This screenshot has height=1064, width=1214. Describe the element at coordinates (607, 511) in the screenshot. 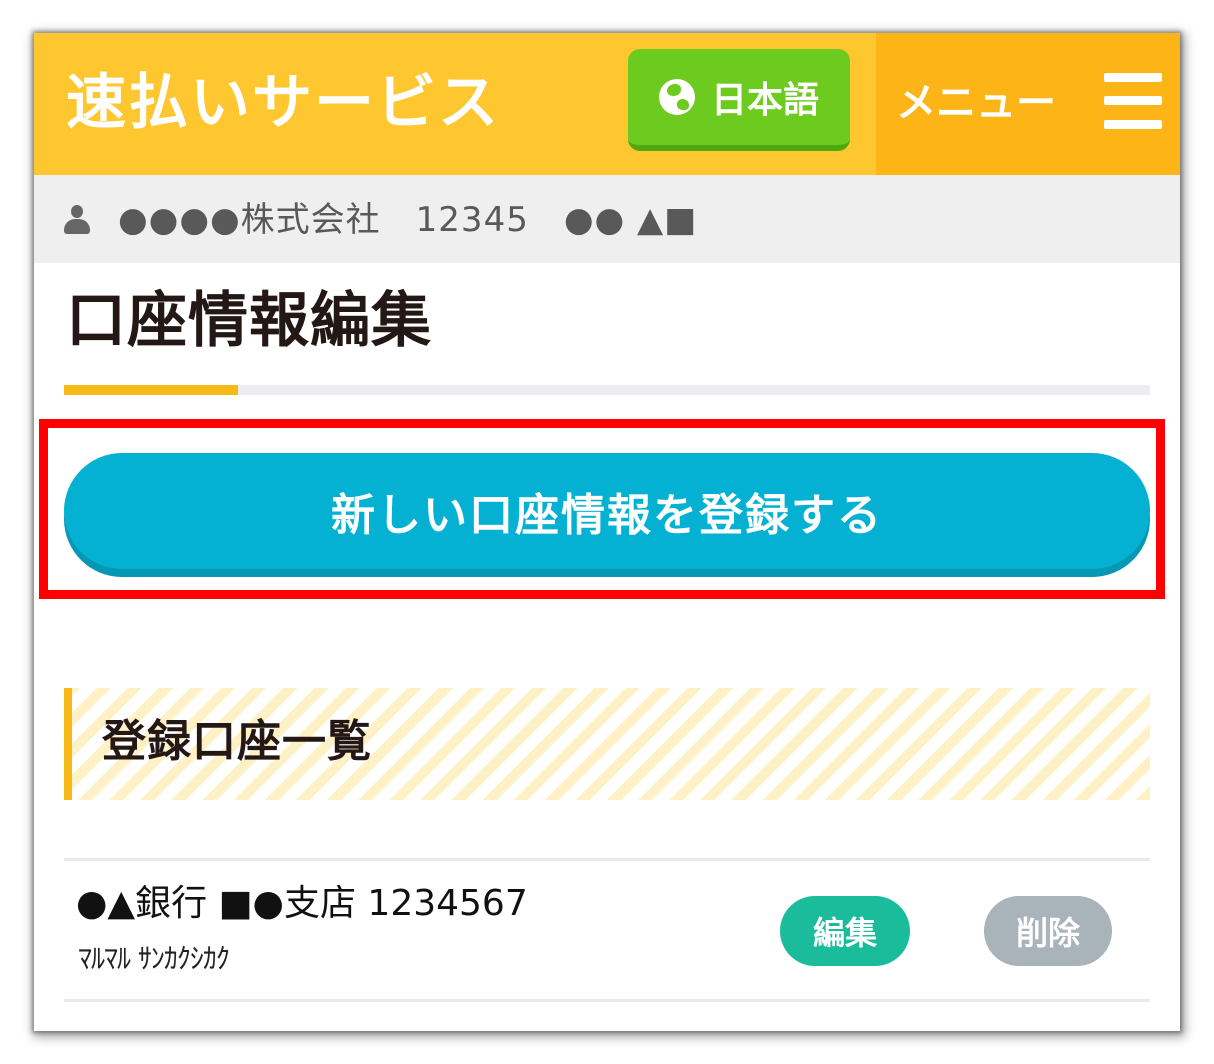

I see `register-new-account-button: 新しい口座情報を登録する` at that location.